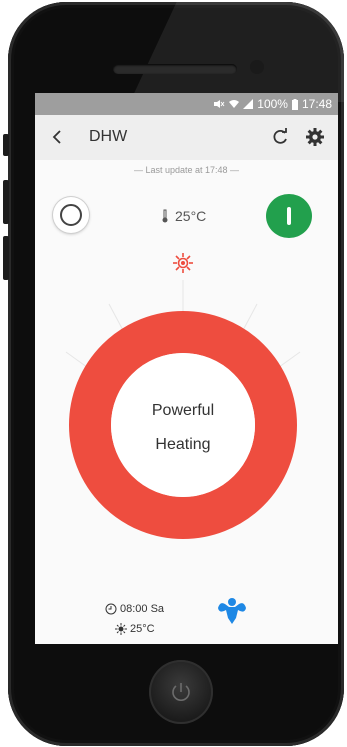  Describe the element at coordinates (186, 170) in the screenshot. I see `last-update-text: — Last update at 17:48 —` at that location.